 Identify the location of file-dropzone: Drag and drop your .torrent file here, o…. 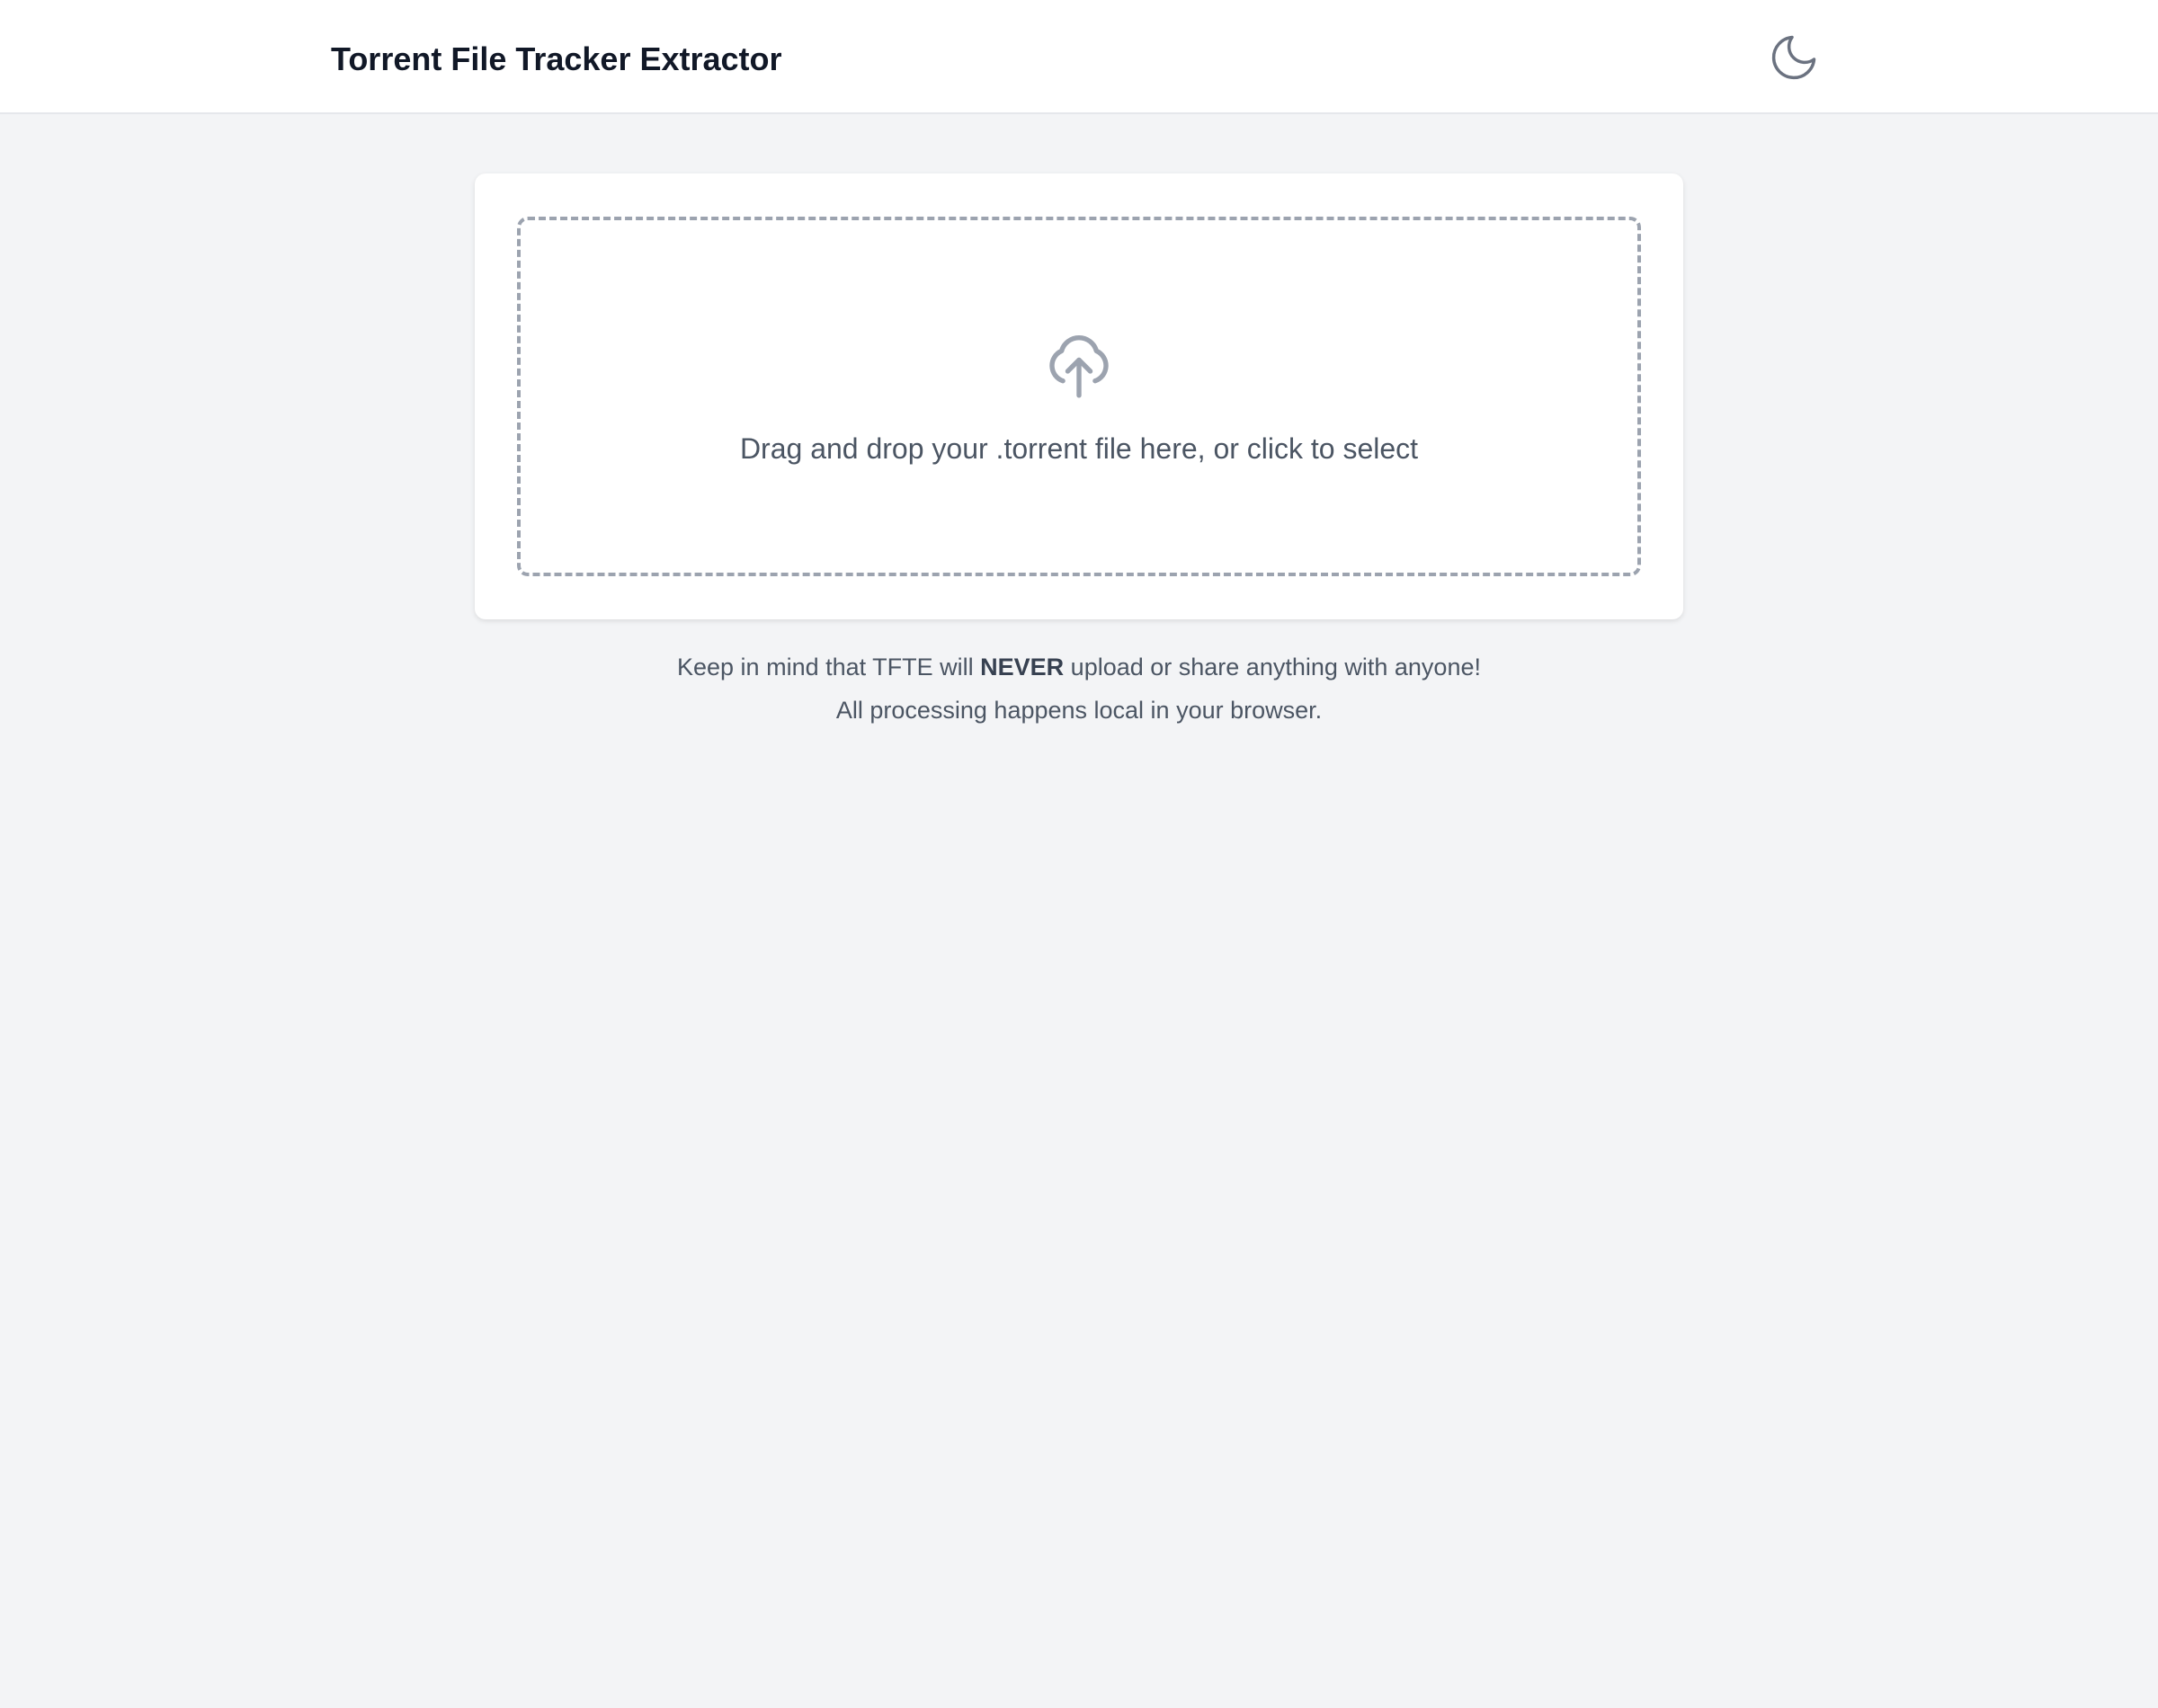
(1079, 396).